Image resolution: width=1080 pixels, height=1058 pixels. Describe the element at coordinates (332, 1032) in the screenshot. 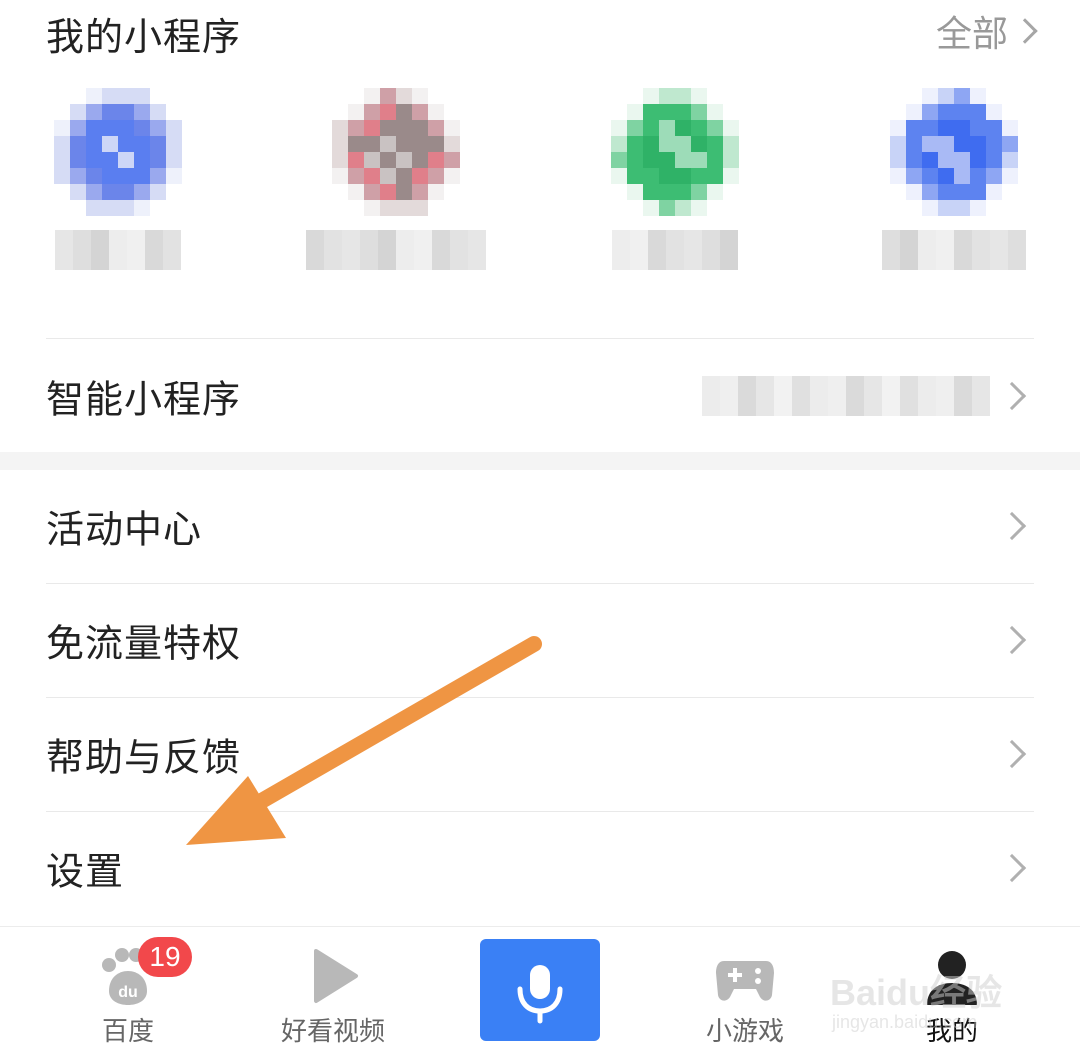

I see `tab-label: 好看视频` at that location.